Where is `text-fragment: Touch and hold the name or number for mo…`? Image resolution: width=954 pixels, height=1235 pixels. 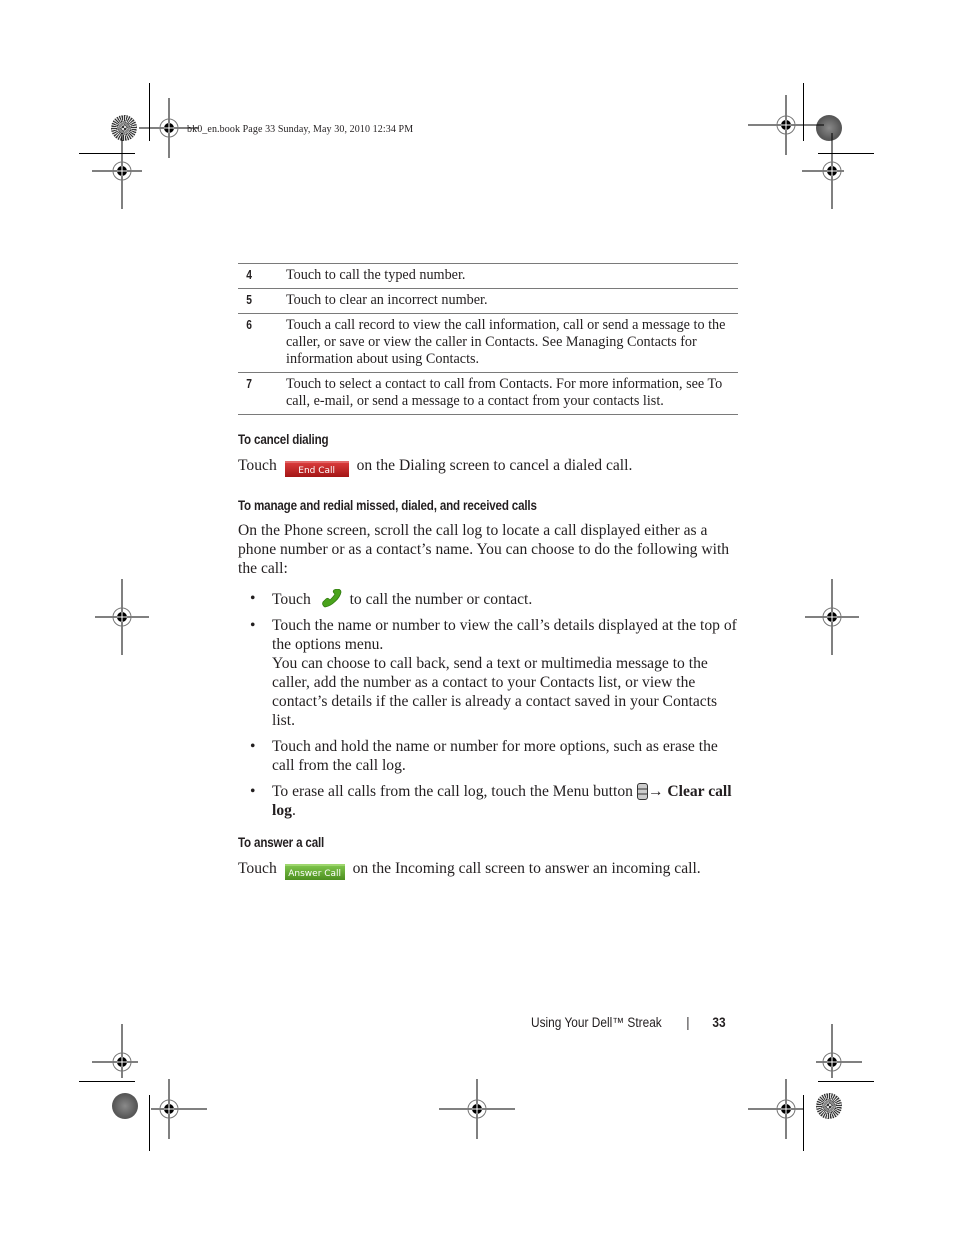
text-fragment: Touch and hold the name or number for mo… is located at coordinates (495, 756).